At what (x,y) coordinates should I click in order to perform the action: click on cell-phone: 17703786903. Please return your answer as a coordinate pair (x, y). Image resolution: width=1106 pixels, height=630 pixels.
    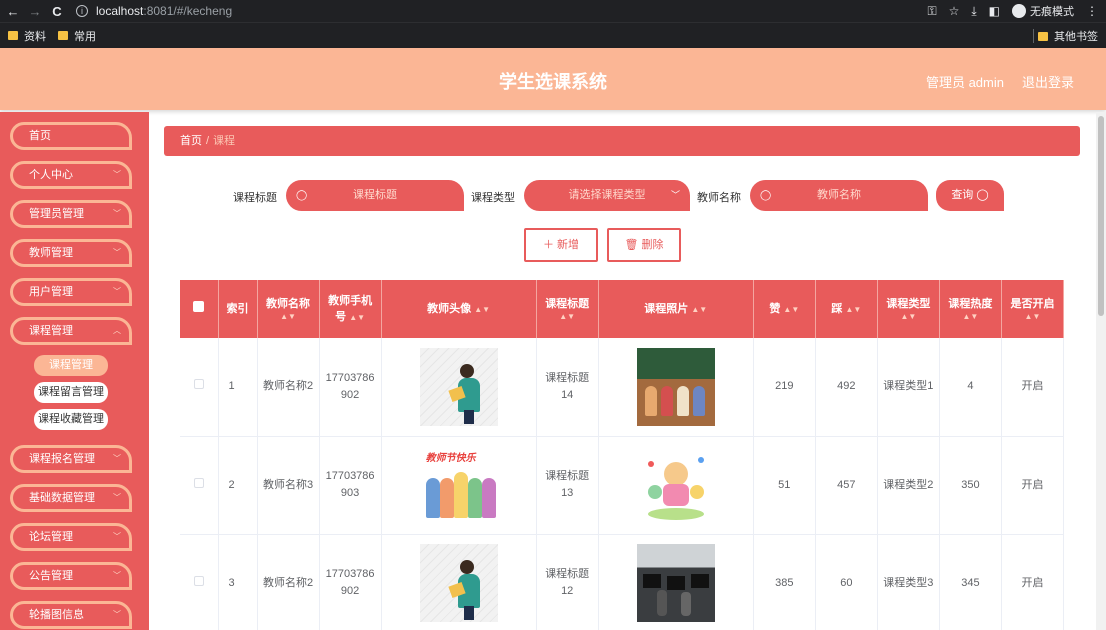
    Looking at the image, I should click on (350, 485).